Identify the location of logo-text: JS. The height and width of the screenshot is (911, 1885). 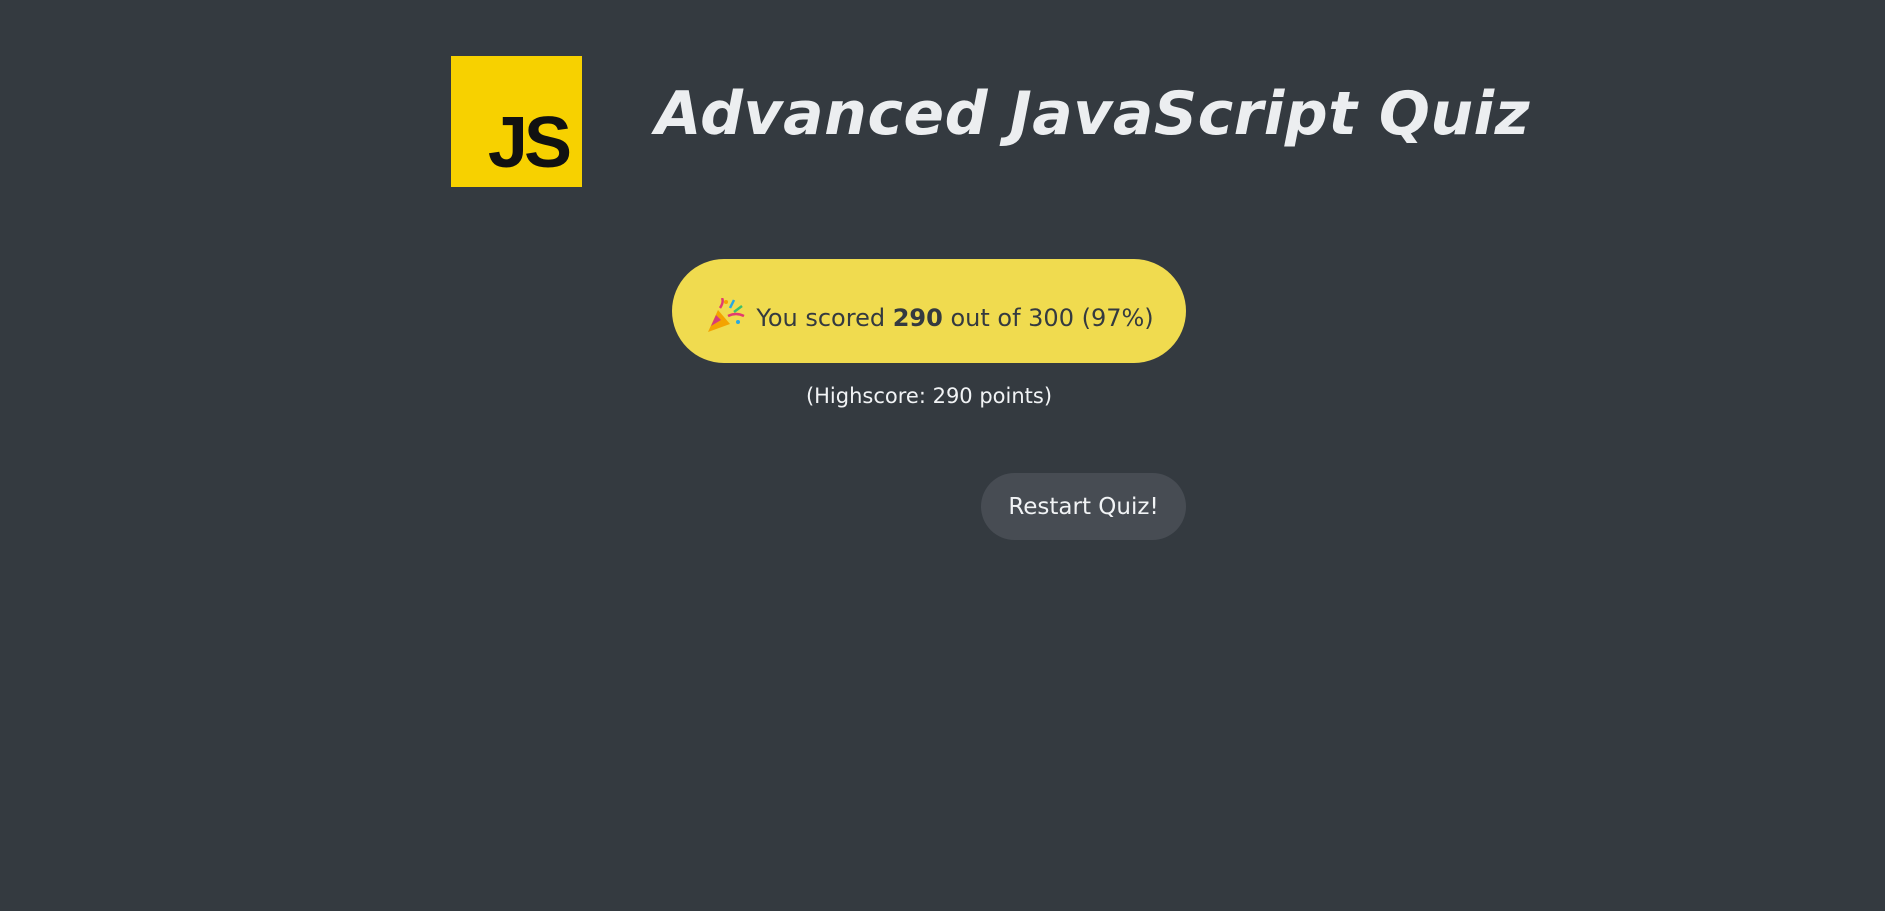
(529, 143).